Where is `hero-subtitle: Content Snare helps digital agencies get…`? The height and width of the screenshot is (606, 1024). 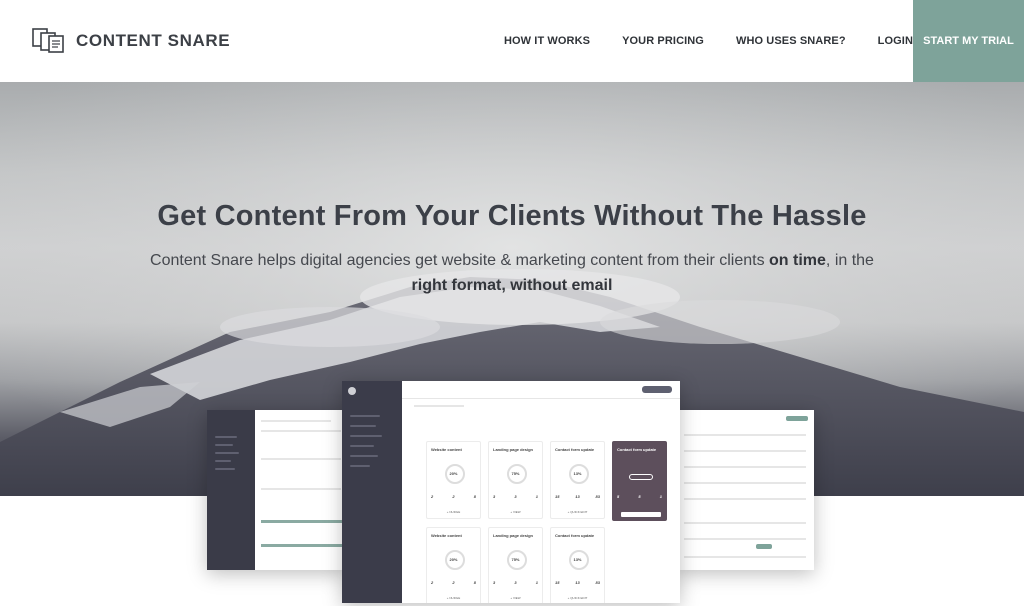
hero-subtitle: Content Snare helps digital agencies get… is located at coordinates (512, 273).